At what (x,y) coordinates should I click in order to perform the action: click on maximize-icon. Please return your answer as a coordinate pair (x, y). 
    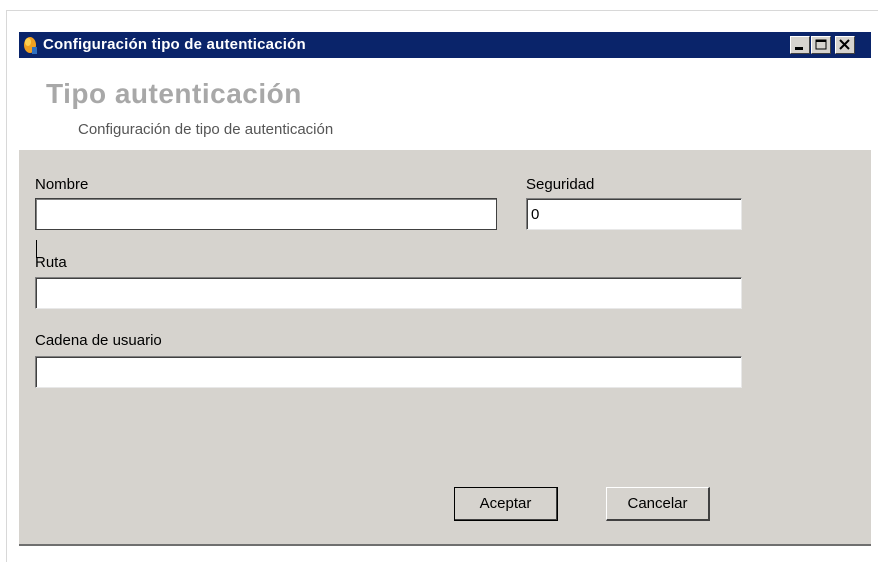
    Looking at the image, I should click on (821, 44).